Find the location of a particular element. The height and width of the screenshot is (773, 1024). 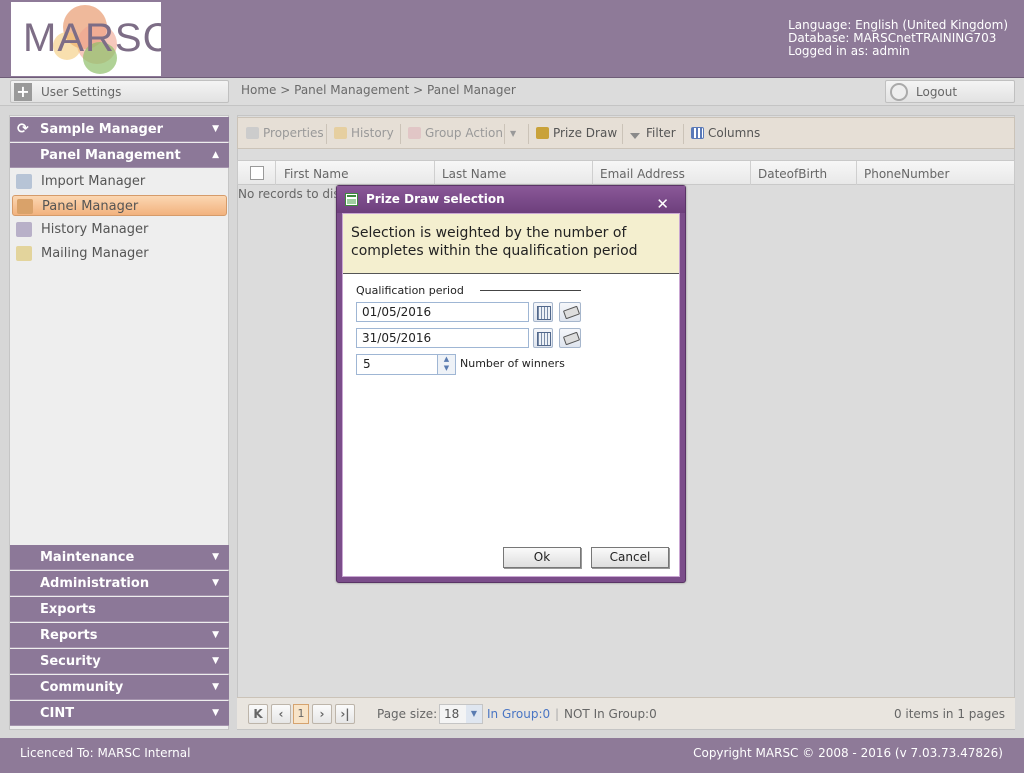

sidebar-item-mailing-manager: Mailing Manager is located at coordinates (119, 253).